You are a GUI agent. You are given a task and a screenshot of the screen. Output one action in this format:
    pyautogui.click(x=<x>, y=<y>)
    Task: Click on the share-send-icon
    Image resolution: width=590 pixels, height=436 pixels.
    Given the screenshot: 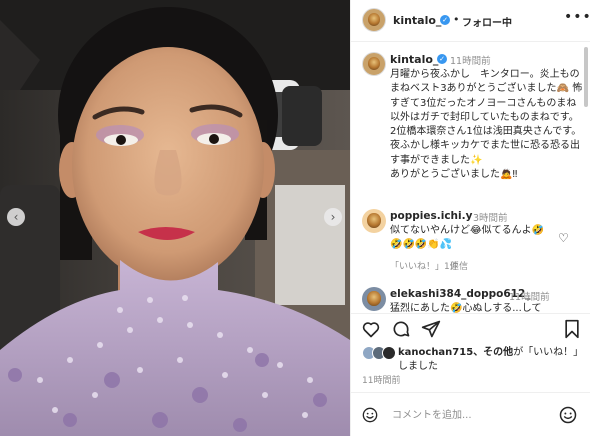 What is the action you would take?
    pyautogui.click(x=431, y=329)
    